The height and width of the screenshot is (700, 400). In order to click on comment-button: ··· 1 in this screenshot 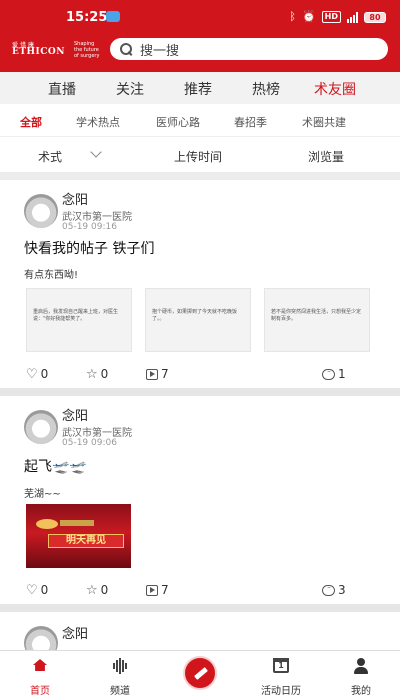, I will do `click(334, 374)`.